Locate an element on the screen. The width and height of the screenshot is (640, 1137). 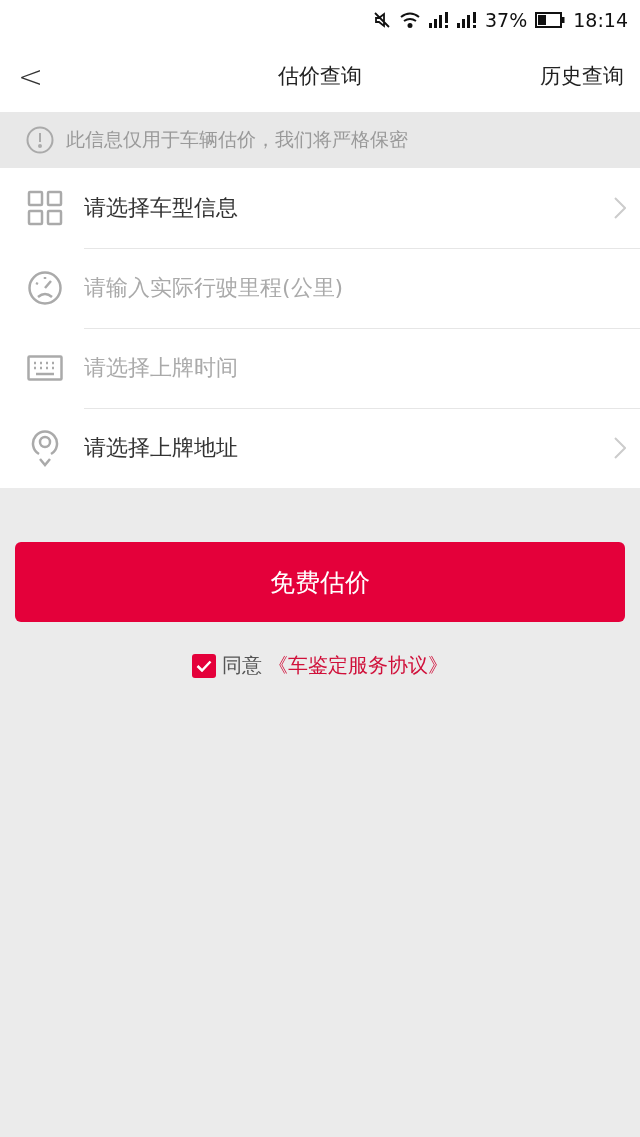
agreement-checkbox is located at coordinates (204, 665).